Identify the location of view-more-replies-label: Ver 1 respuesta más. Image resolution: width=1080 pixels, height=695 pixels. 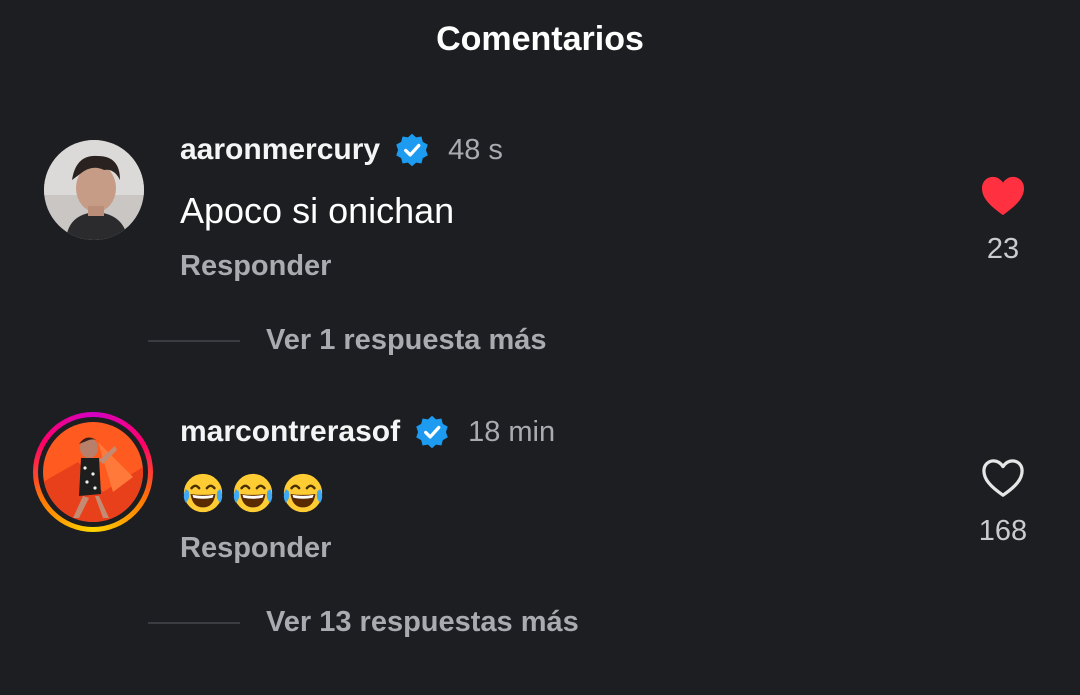
(406, 340).